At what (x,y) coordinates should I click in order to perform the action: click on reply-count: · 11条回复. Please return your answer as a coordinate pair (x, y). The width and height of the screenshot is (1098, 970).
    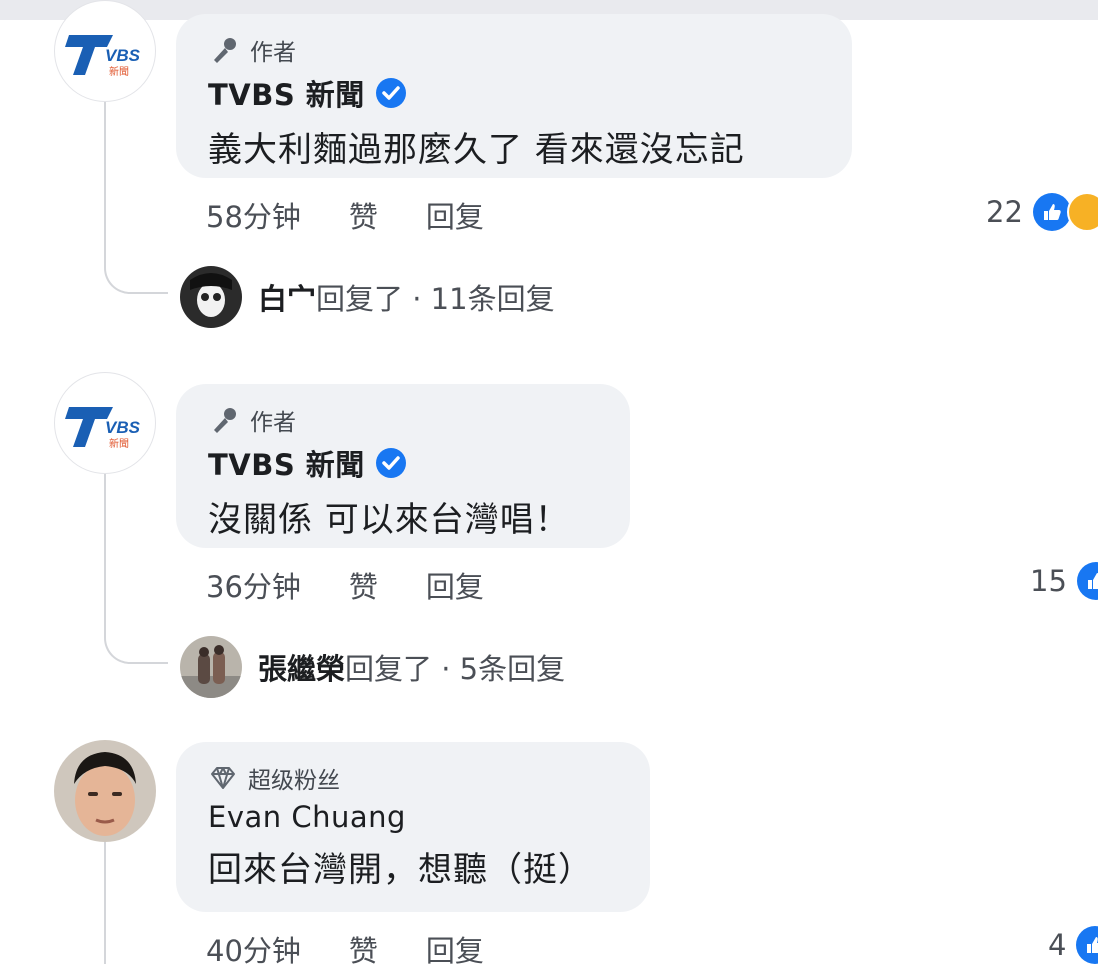
    Looking at the image, I should click on (483, 299).